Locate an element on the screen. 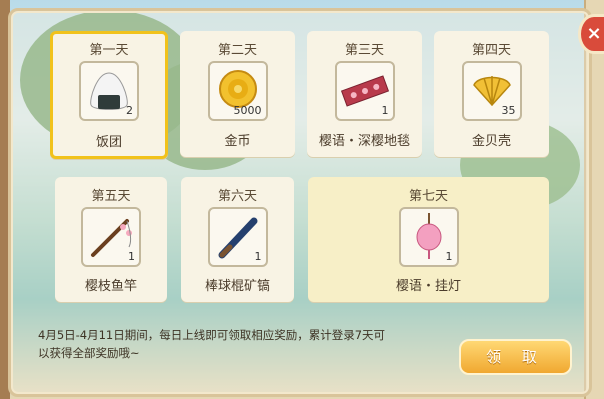 The width and height of the screenshot is (604, 399). day-label: 第三天 is located at coordinates (364, 50).